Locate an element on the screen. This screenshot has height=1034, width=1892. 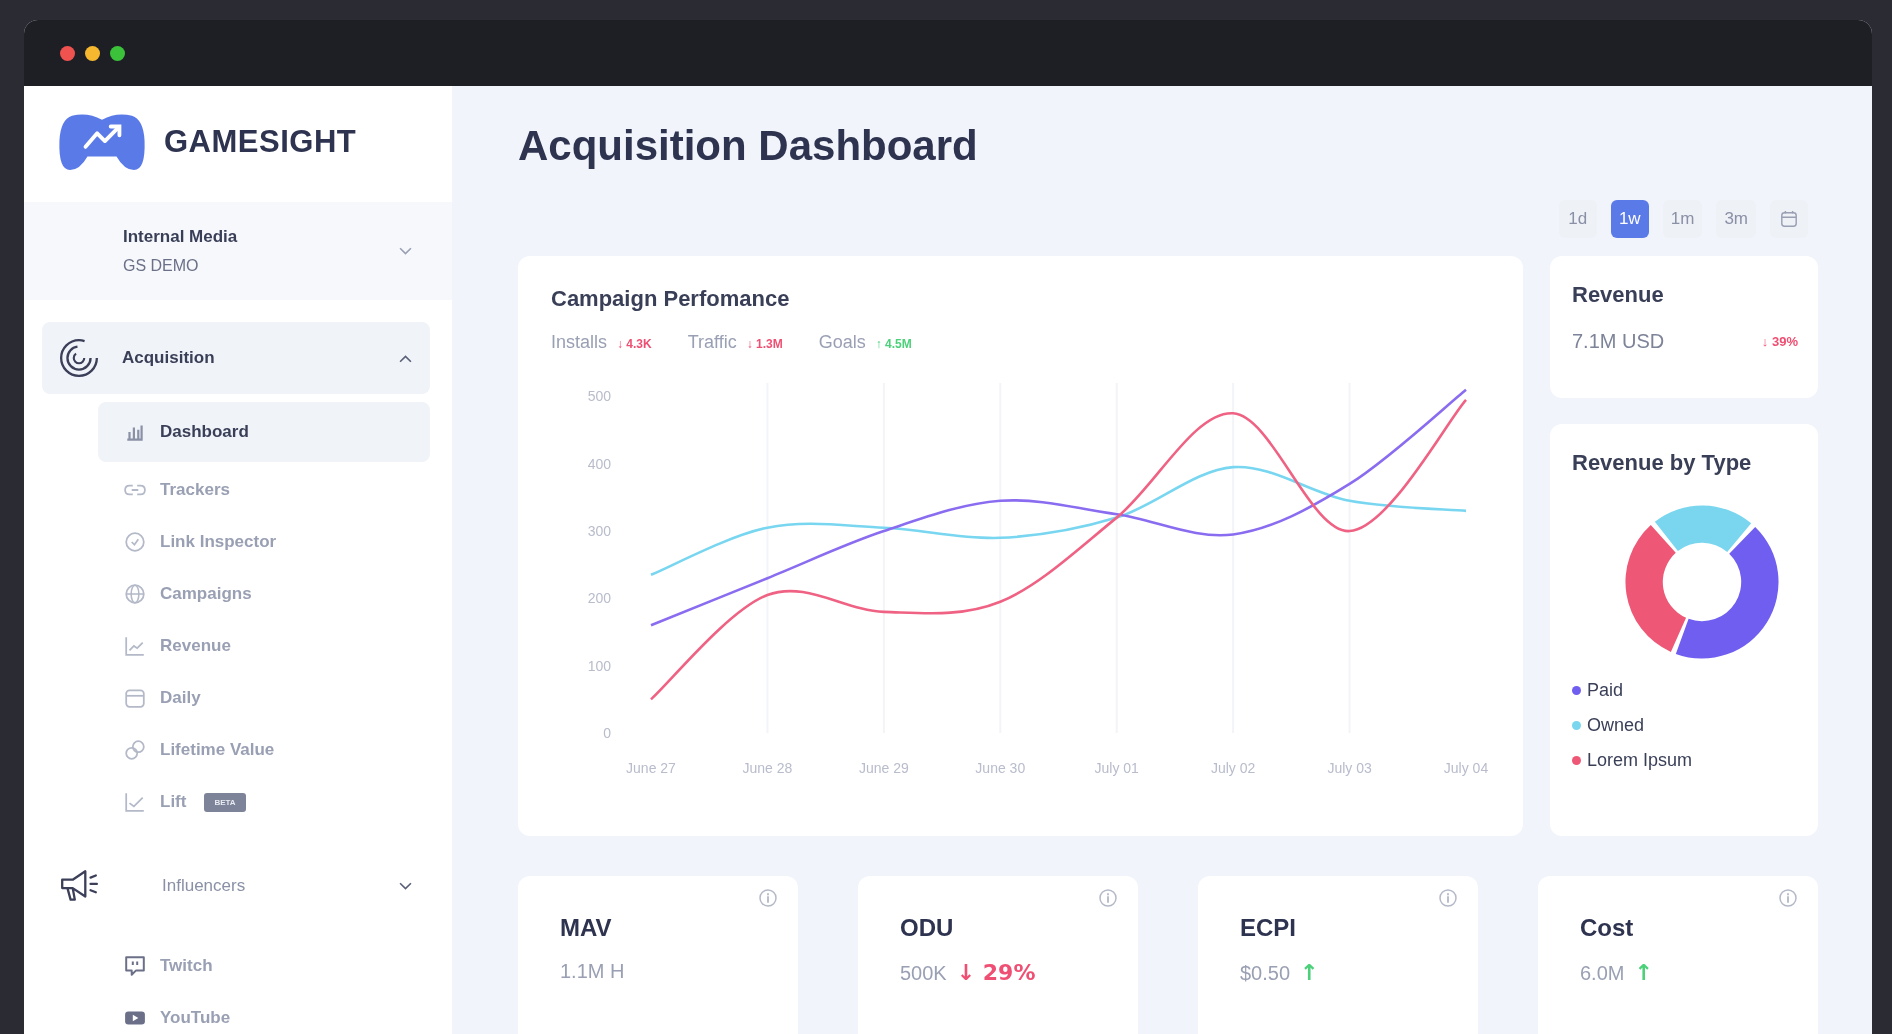
axis-label: 200 is located at coordinates (599, 598).